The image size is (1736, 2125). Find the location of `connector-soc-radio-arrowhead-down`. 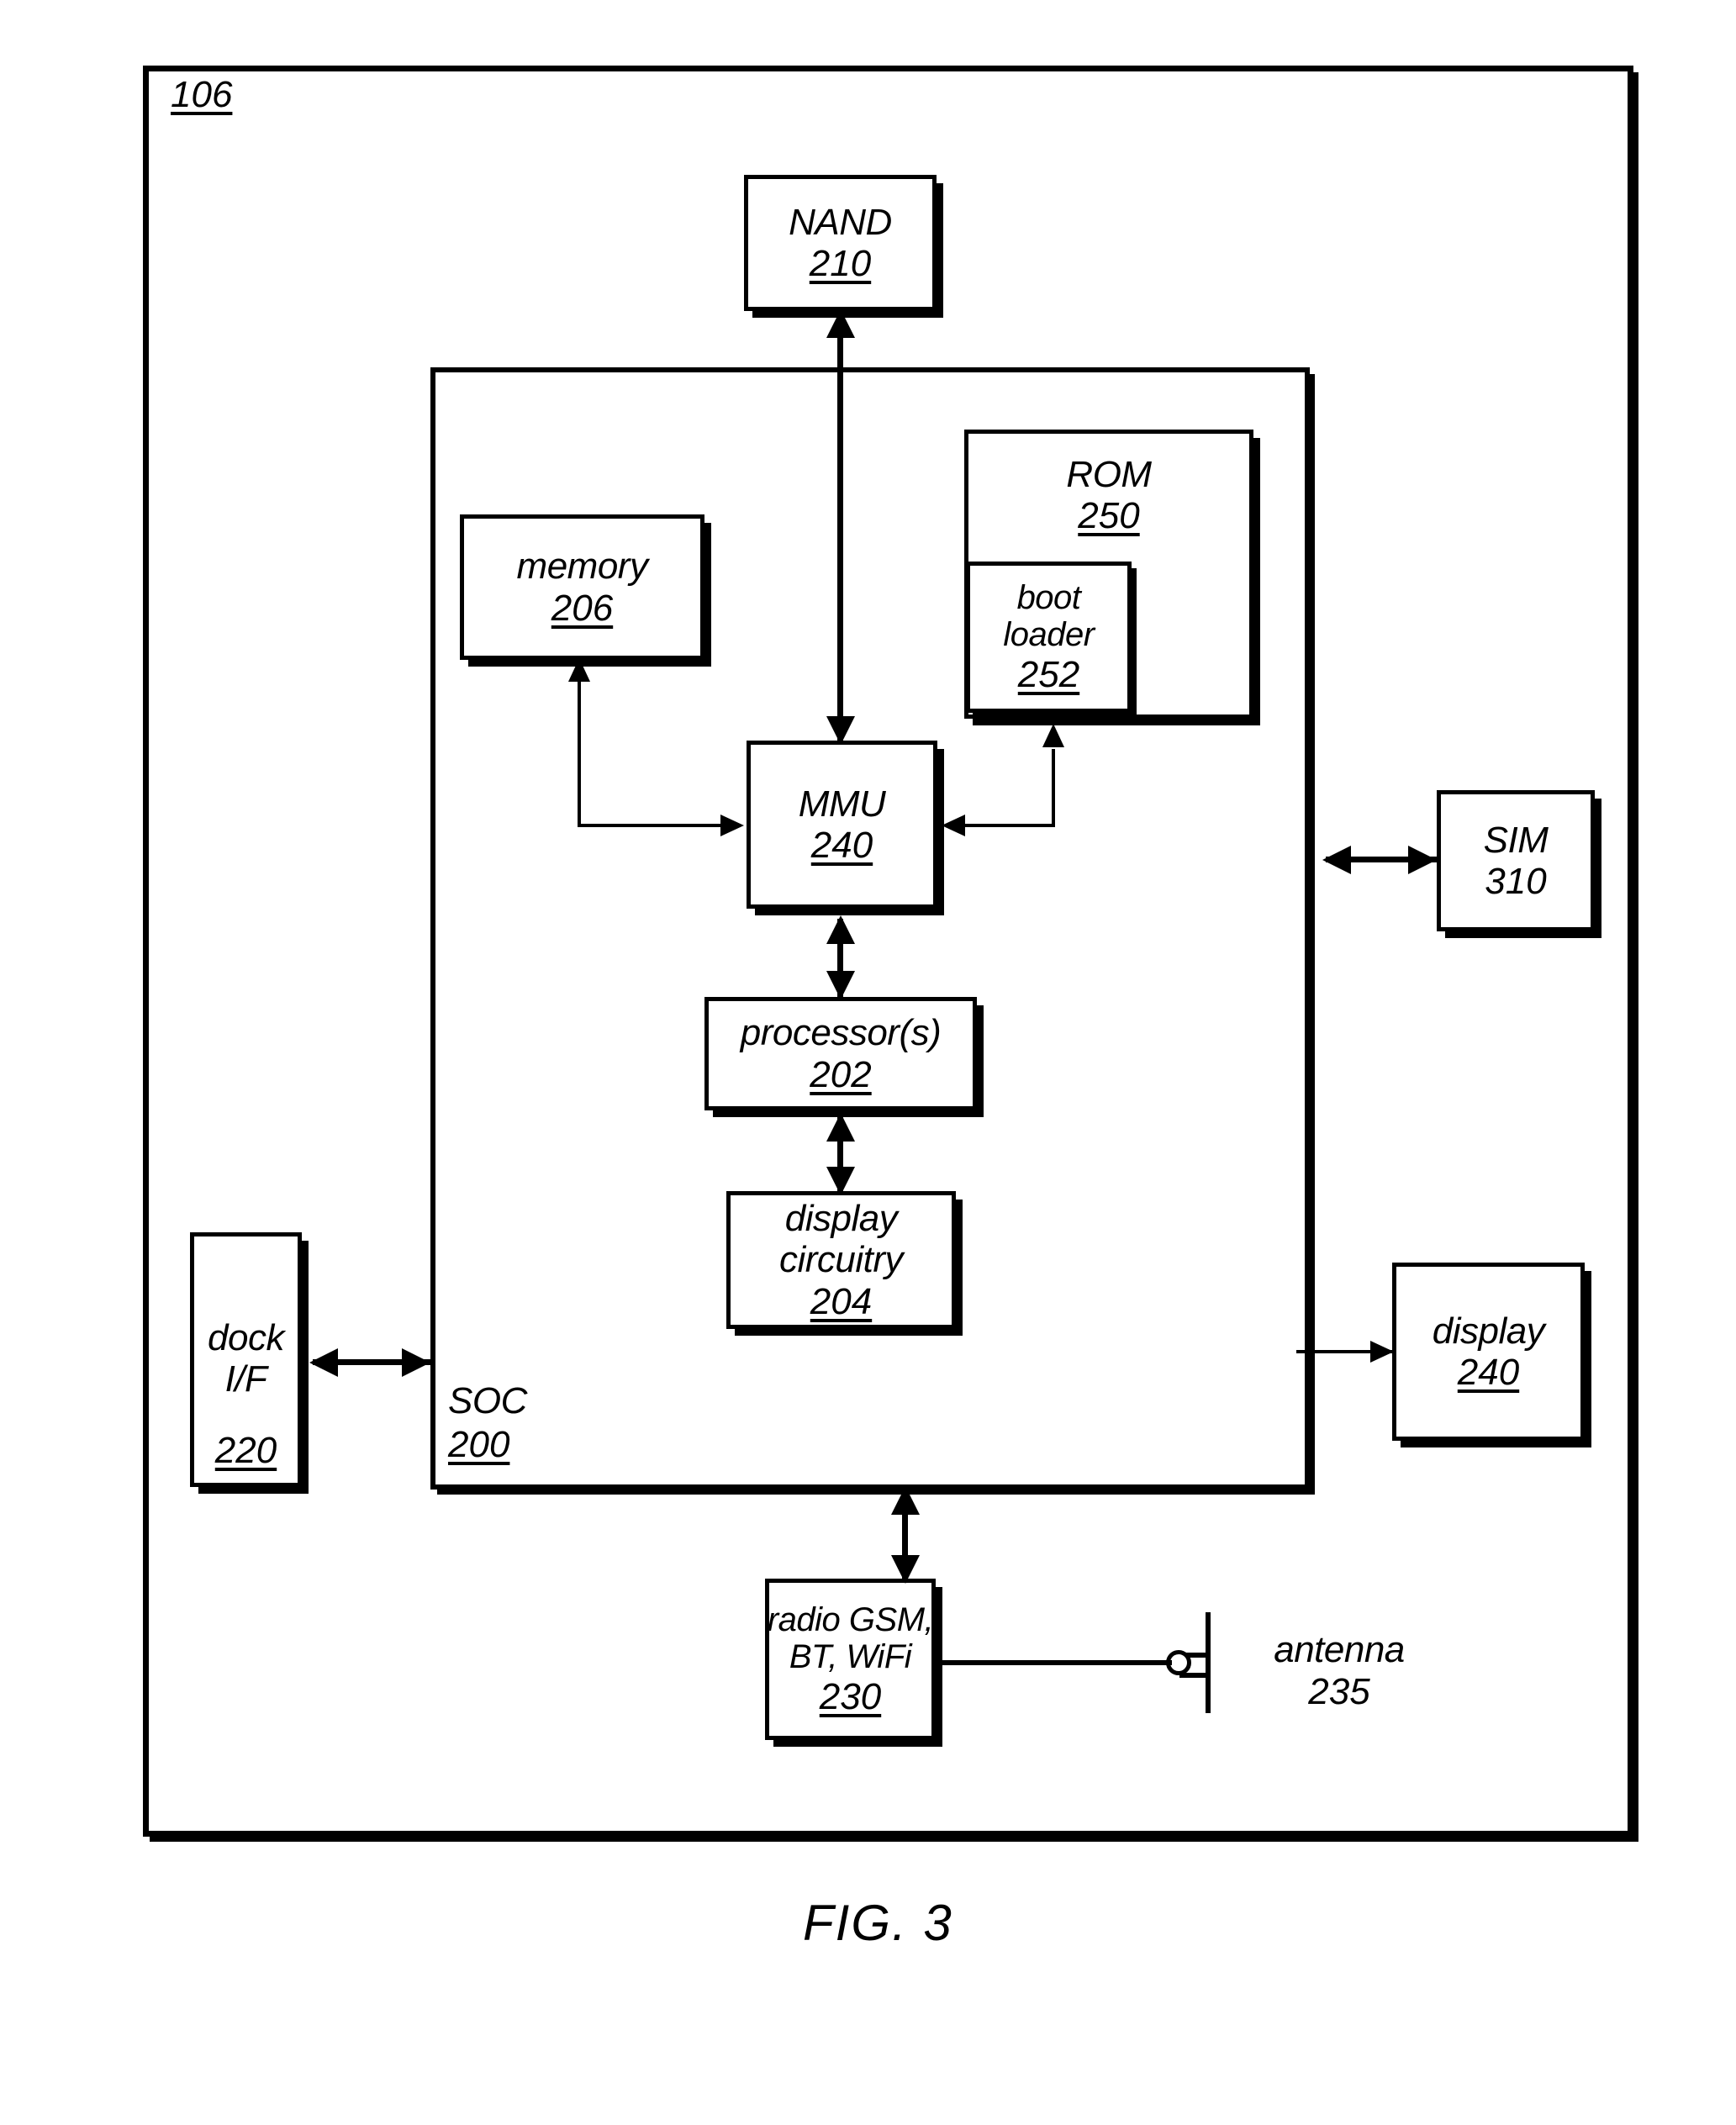

connector-soc-radio-arrowhead-down is located at coordinates (905, 1570).